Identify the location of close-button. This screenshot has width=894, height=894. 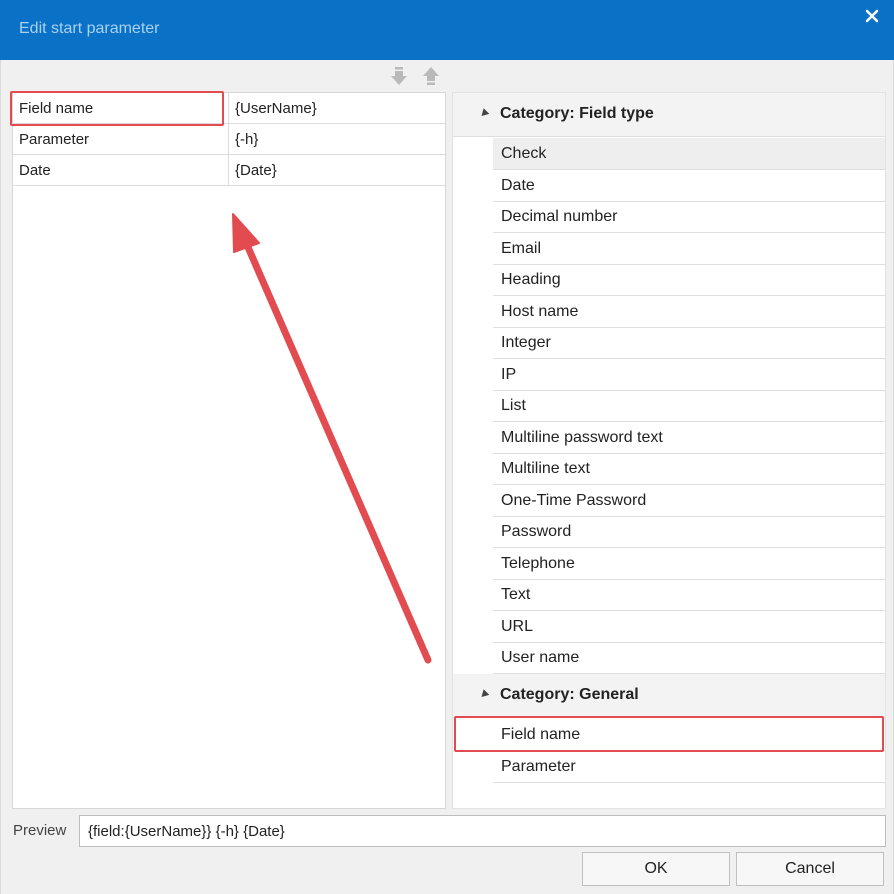
(872, 16).